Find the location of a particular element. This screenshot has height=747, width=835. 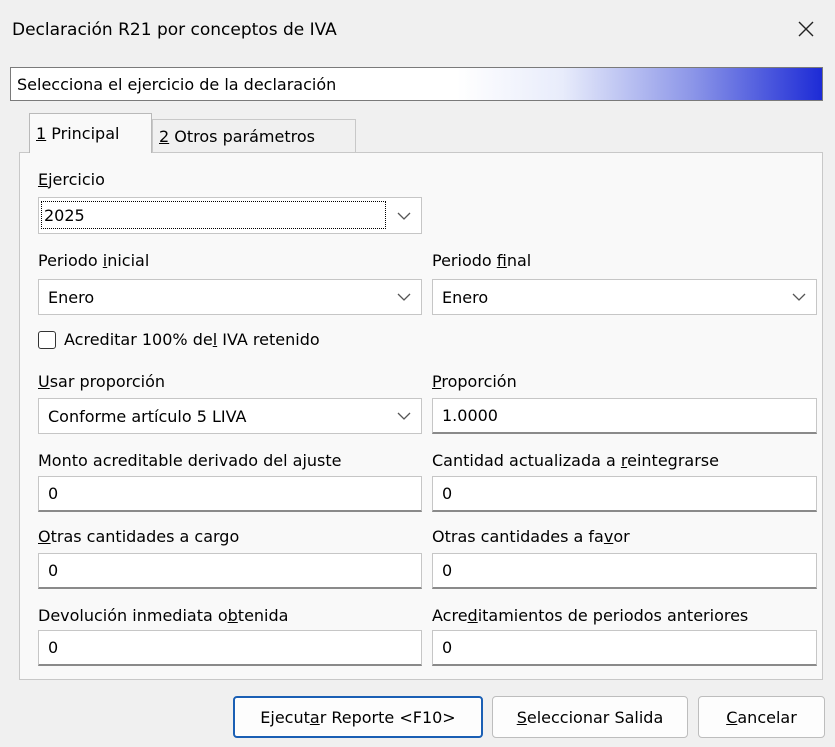

proporcion-input: 1.0000 is located at coordinates (624, 416).